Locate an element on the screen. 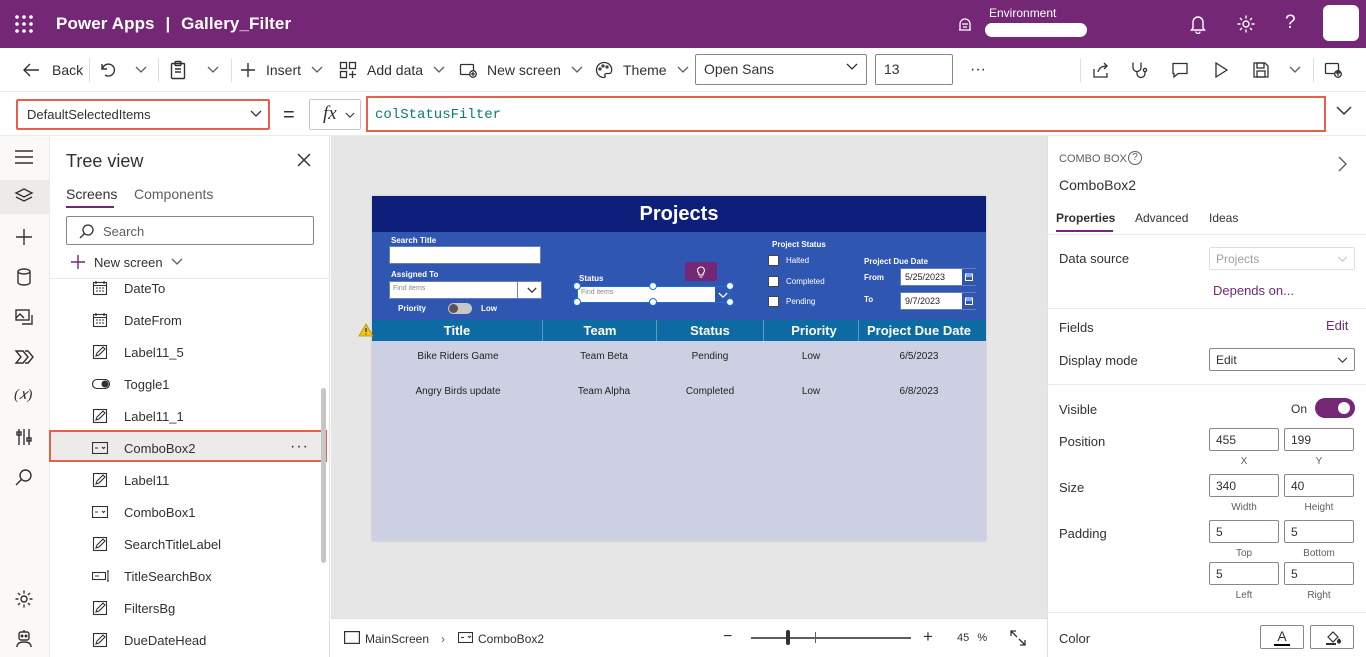 The image size is (1366, 657). tree-item-duedatehead: DueDateHead is located at coordinates (149, 640).